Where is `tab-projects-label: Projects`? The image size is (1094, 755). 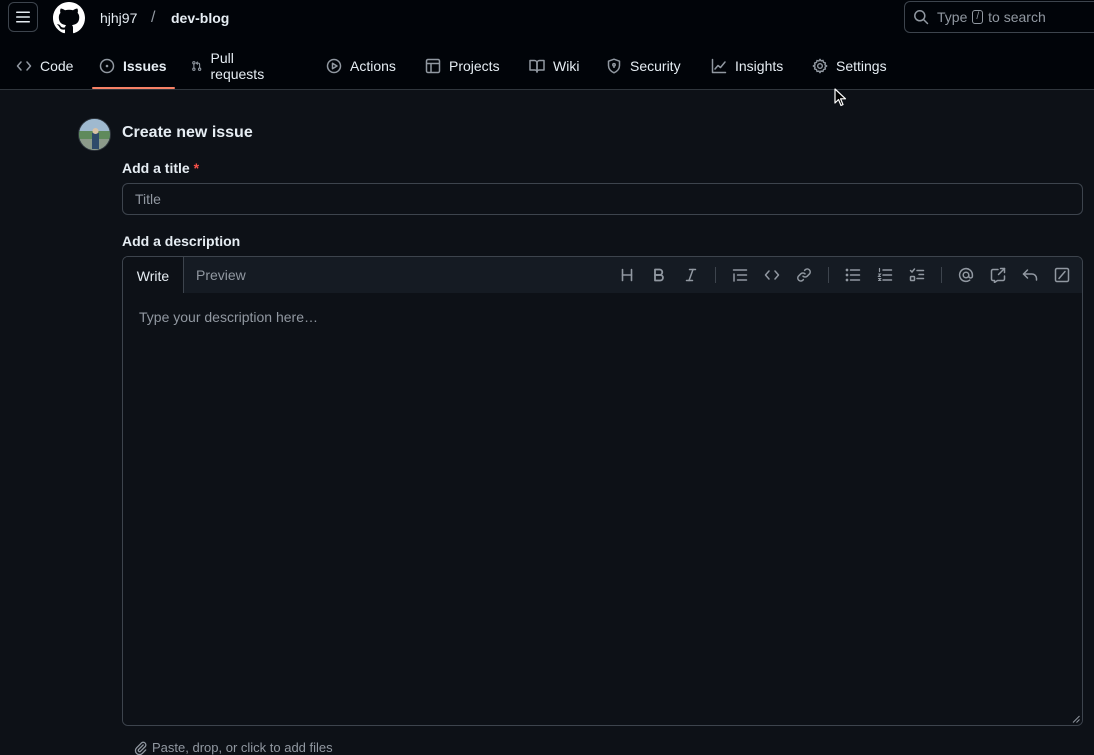 tab-projects-label: Projects is located at coordinates (474, 66).